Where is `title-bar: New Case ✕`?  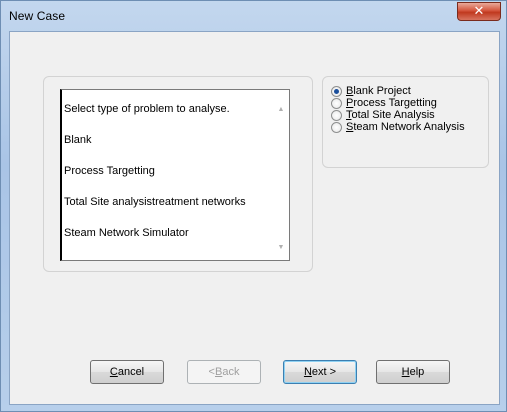
title-bar: New Case ✕ is located at coordinates (254, 16).